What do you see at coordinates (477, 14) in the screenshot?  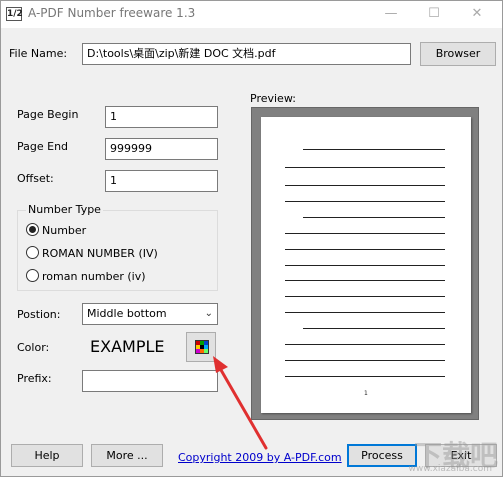 I see `close-button: ✕` at bounding box center [477, 14].